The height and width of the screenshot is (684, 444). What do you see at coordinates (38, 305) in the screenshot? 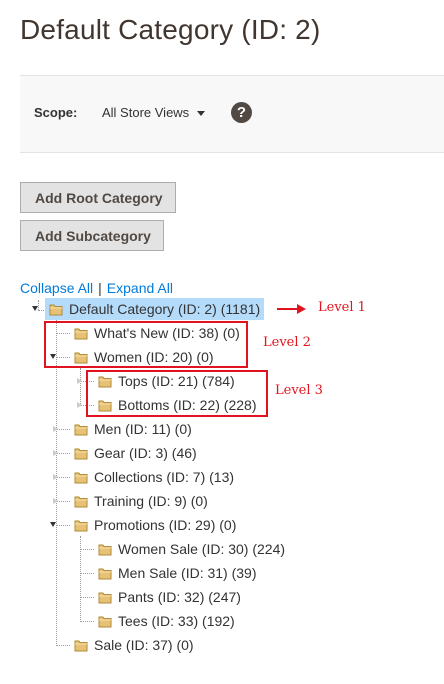
I see `tree-guide-root-vertical` at bounding box center [38, 305].